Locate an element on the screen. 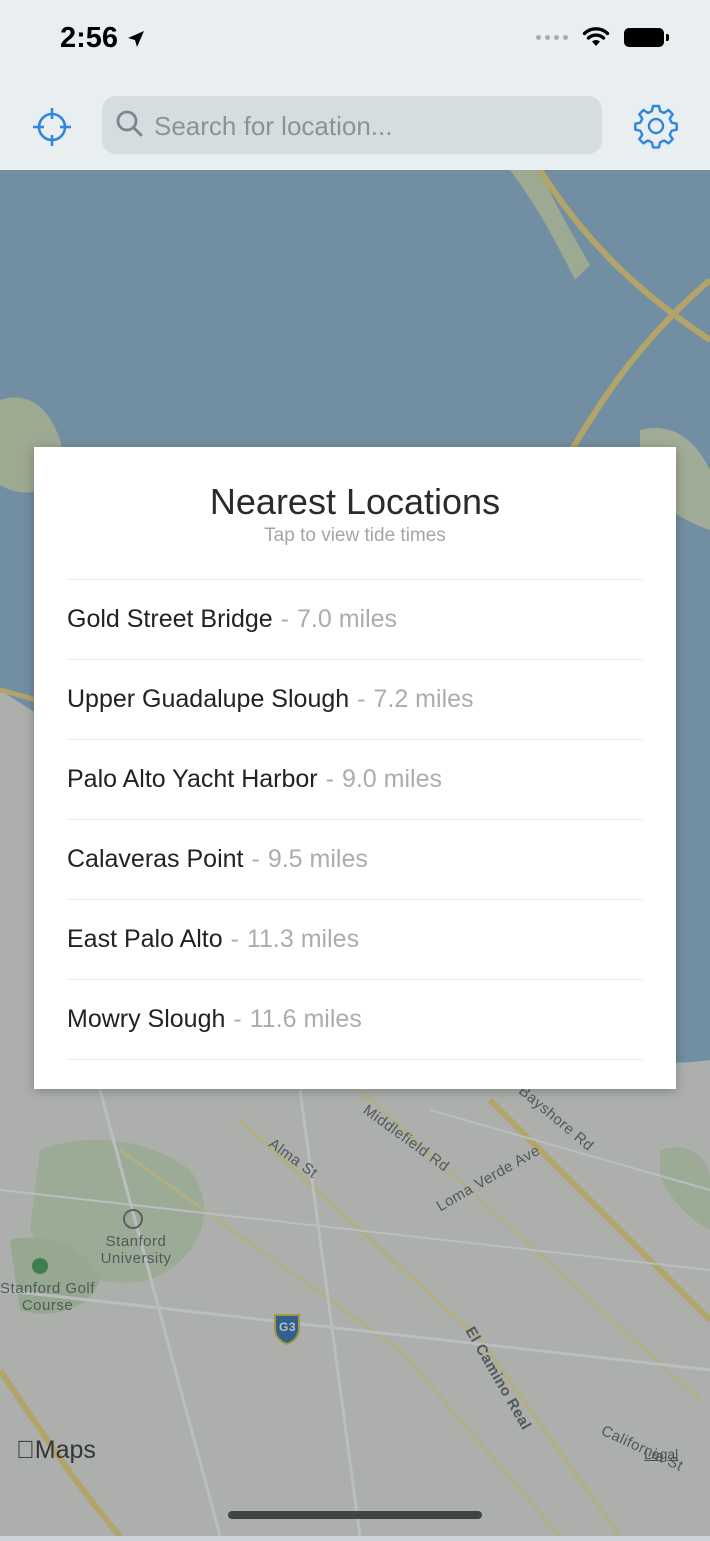  settings-button is located at coordinates (656, 126).